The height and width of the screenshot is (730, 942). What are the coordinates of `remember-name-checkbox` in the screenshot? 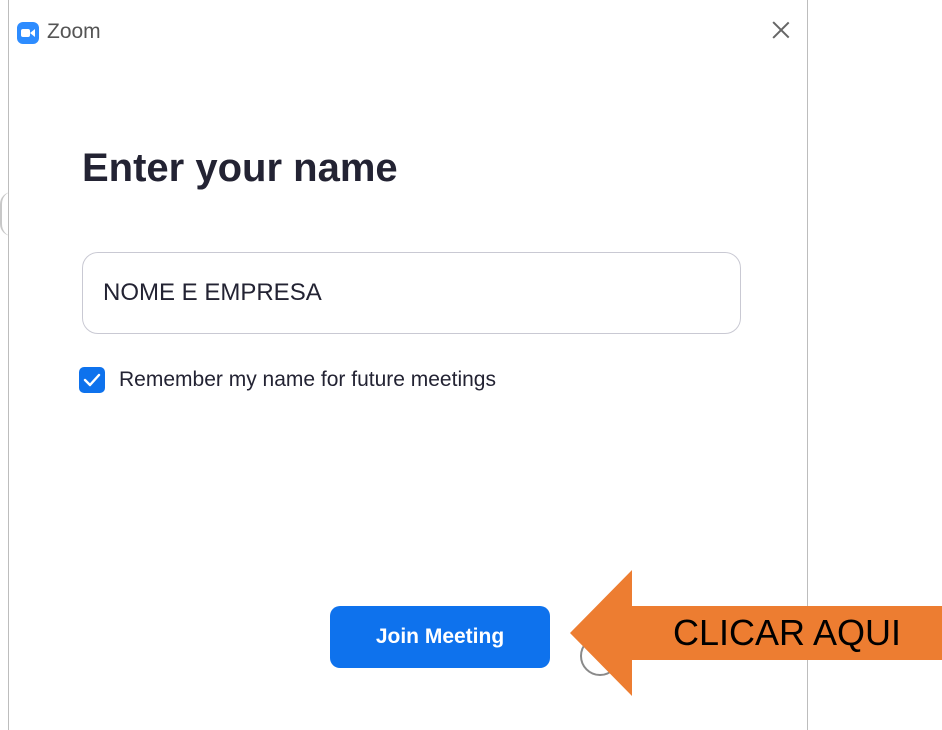 It's located at (92, 380).